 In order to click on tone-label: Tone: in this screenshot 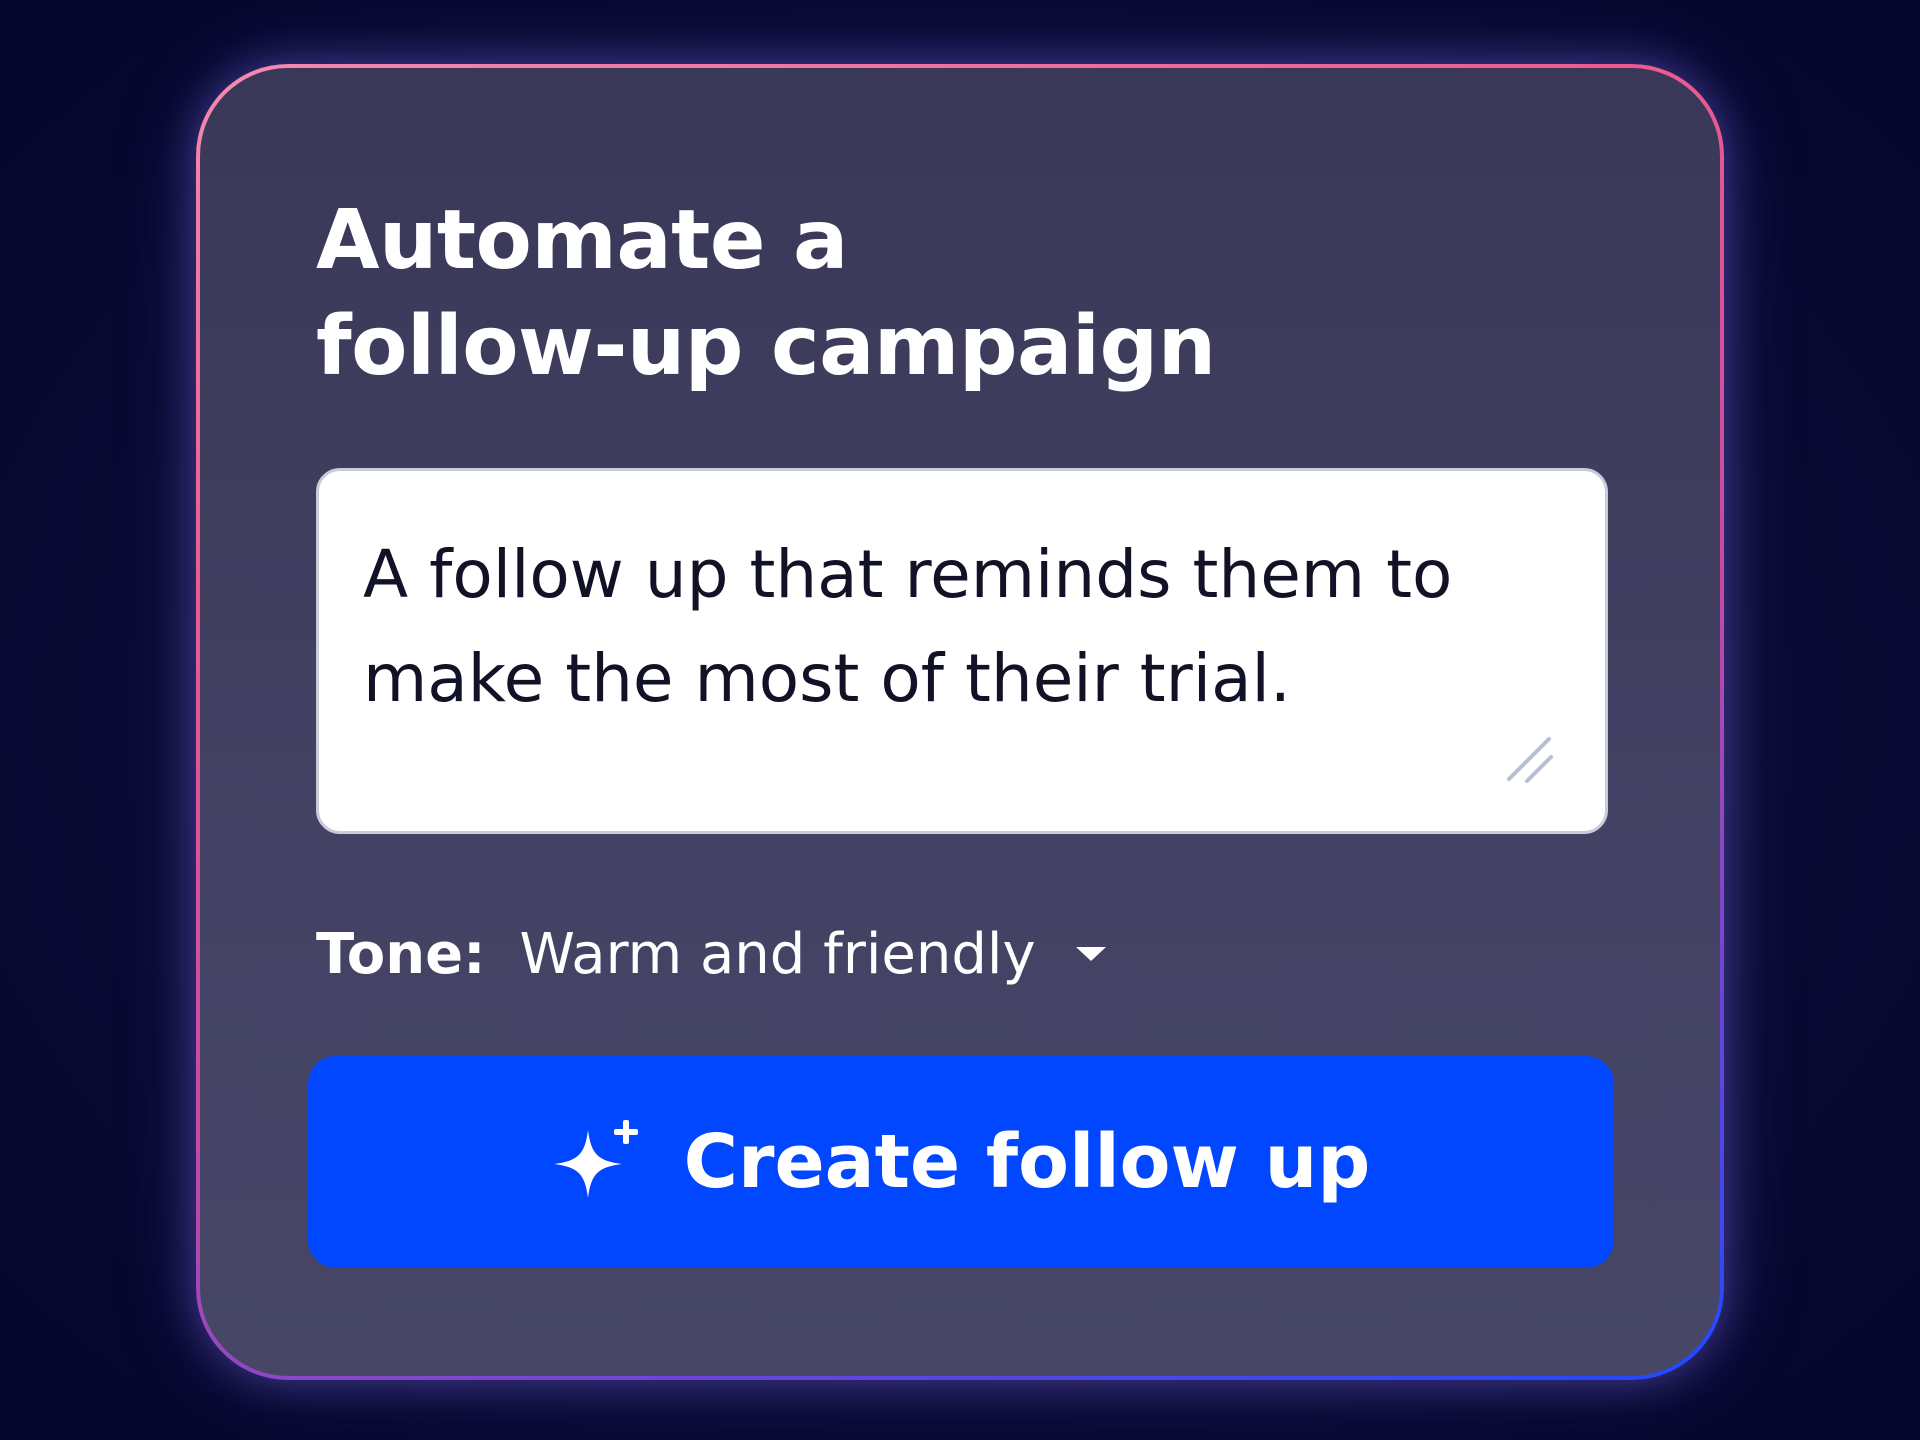, I will do `click(401, 954)`.